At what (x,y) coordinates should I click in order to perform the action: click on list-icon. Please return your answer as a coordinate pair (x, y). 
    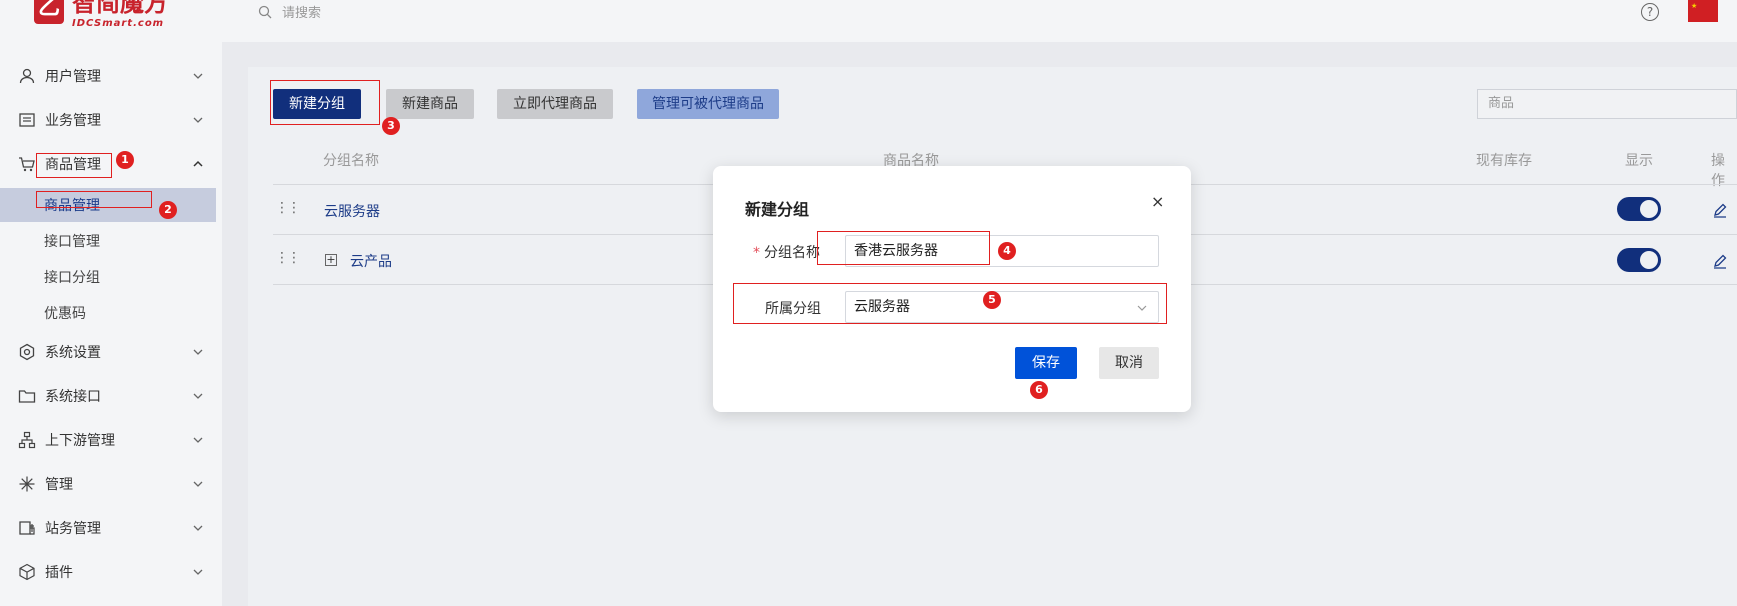
    Looking at the image, I should click on (27, 120).